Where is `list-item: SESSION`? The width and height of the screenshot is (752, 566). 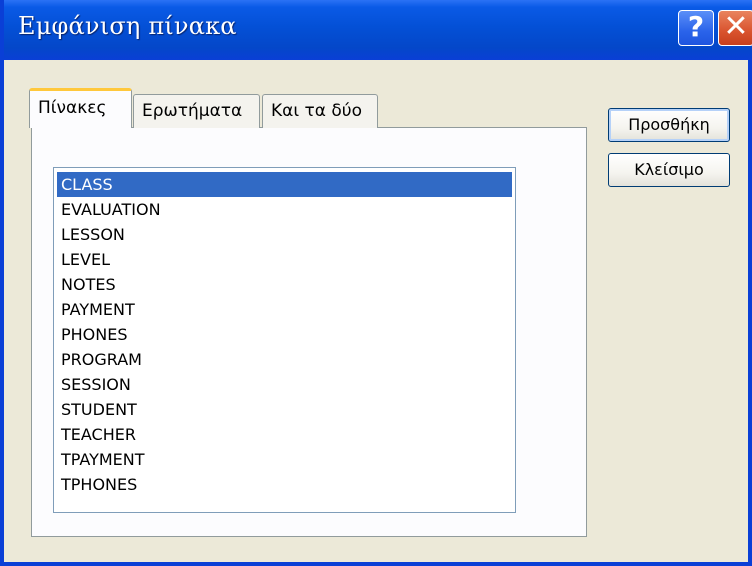
list-item: SESSION is located at coordinates (284, 384).